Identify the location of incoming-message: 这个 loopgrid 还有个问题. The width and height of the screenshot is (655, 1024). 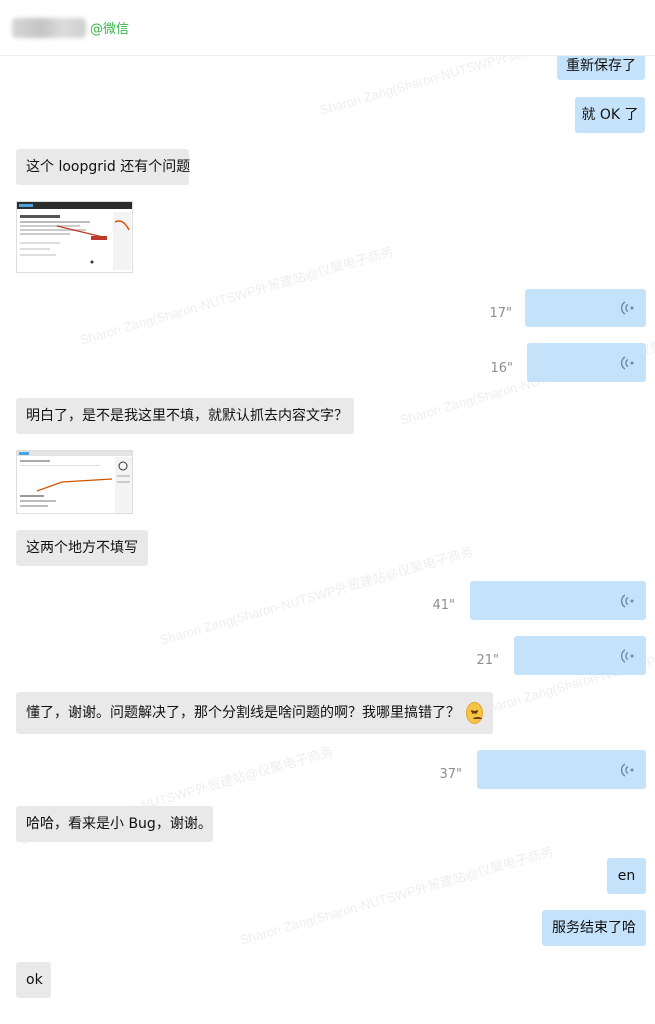
(103, 167).